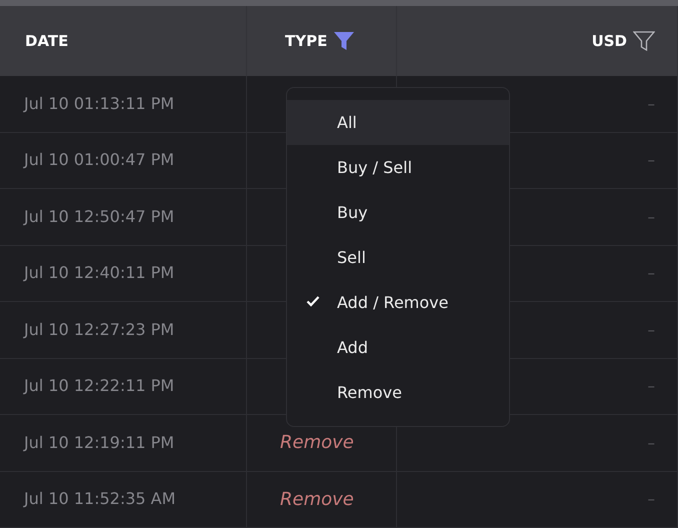 The height and width of the screenshot is (528, 678). What do you see at coordinates (123, 104) in the screenshot?
I see `date-cell: Jul 10 01:13:11 PM` at bounding box center [123, 104].